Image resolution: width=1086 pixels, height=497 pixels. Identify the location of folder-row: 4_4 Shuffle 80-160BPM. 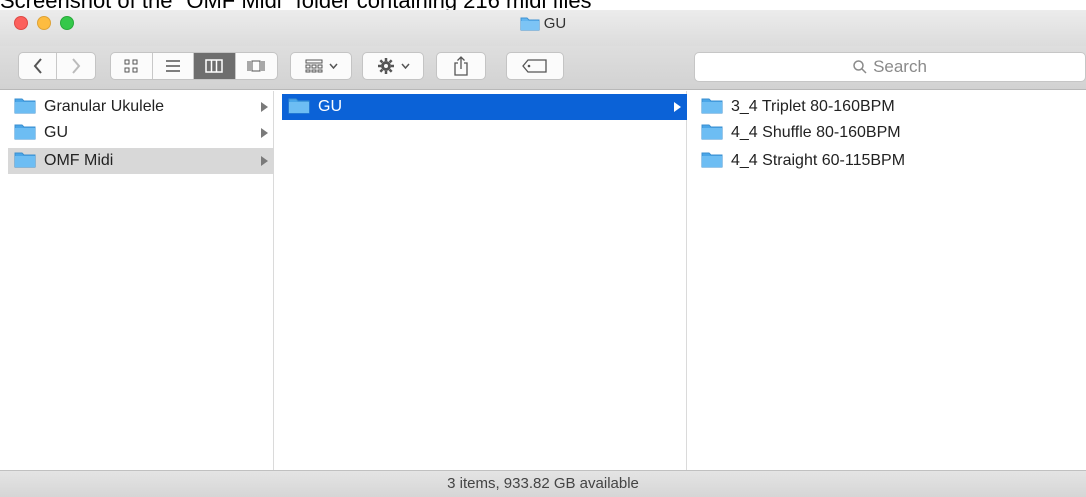
(890, 133).